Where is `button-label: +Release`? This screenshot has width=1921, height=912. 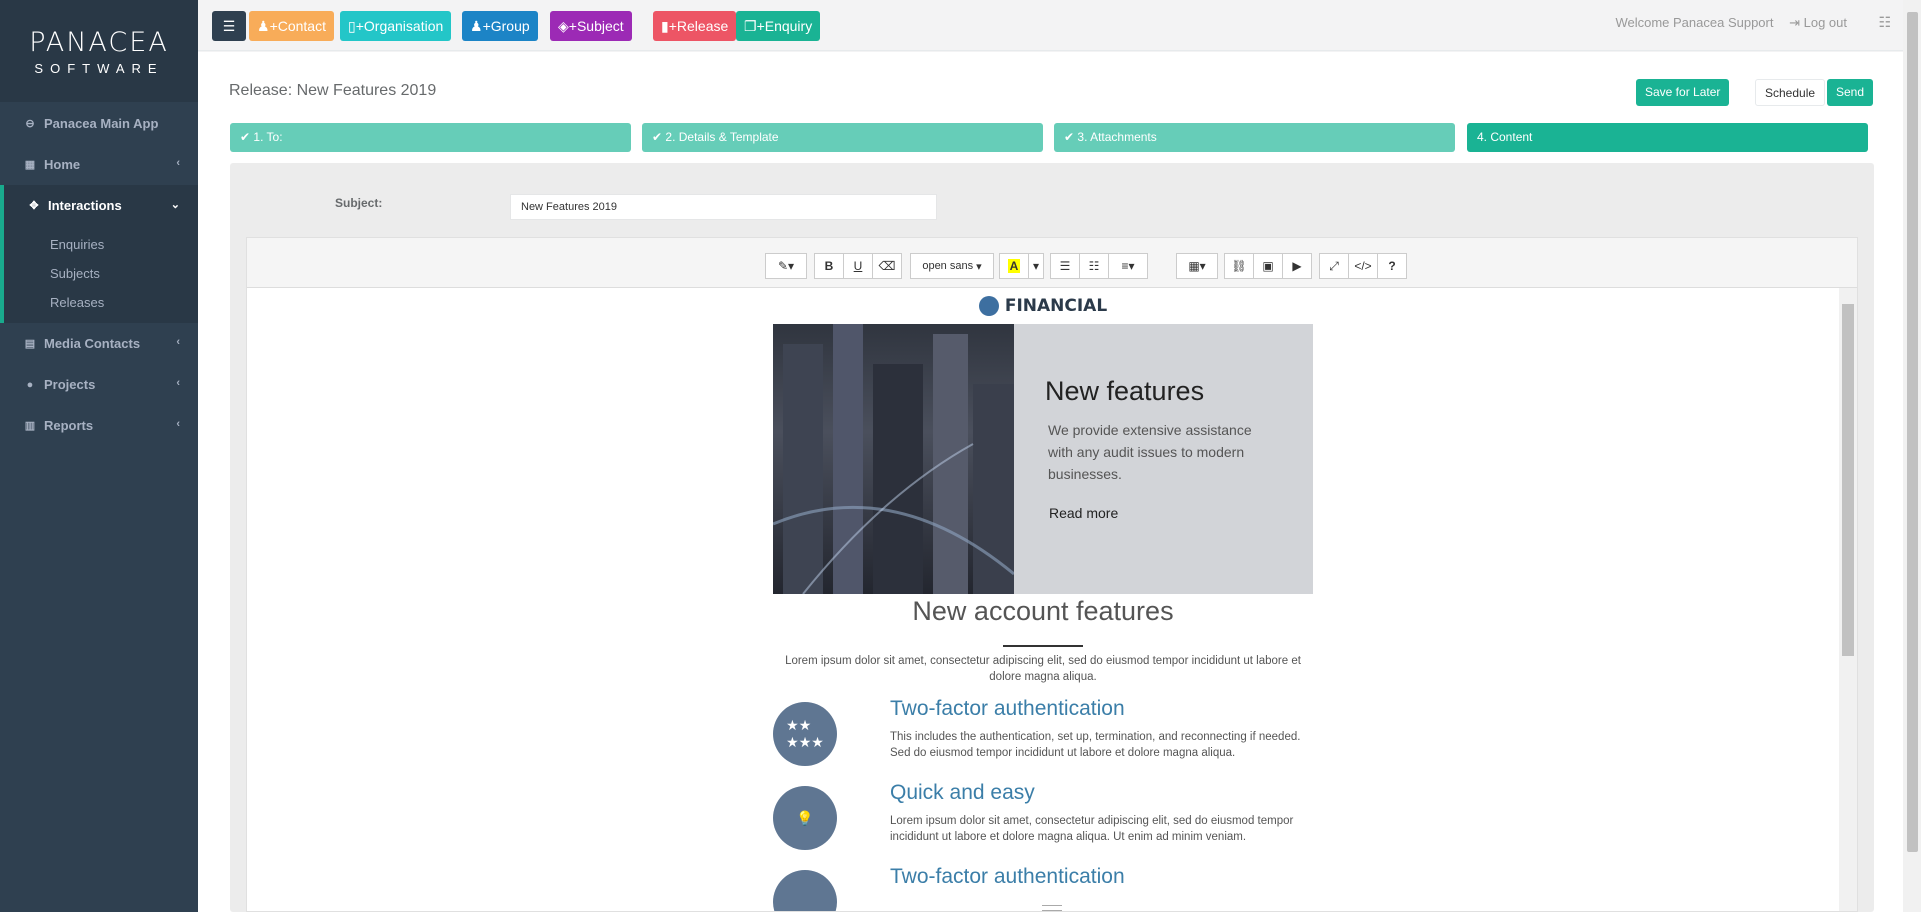 button-label: +Release is located at coordinates (698, 26).